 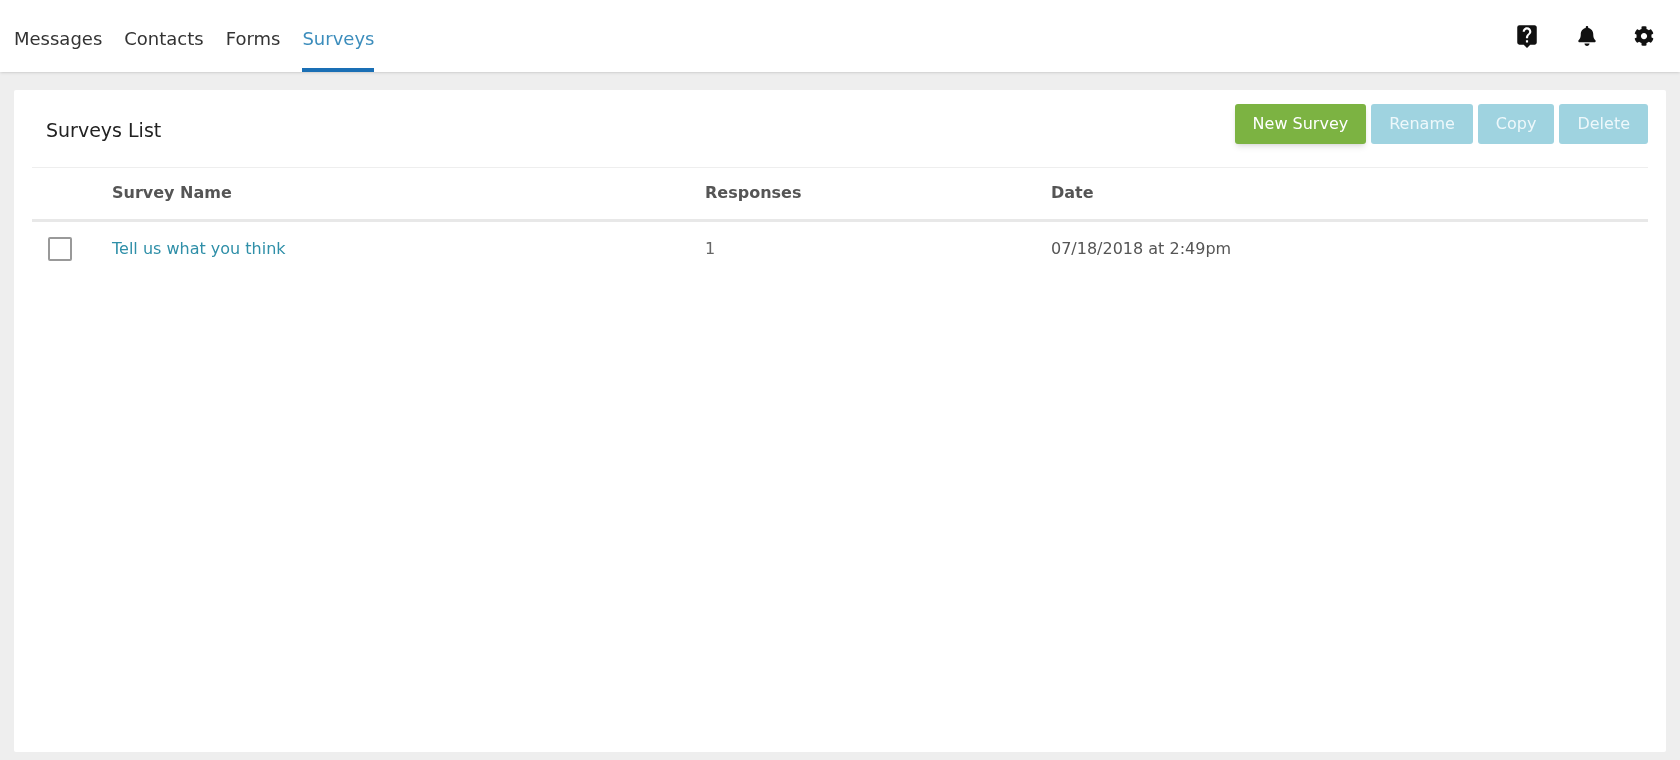 I want to click on responses-cell-text: 1, so click(x=711, y=248).